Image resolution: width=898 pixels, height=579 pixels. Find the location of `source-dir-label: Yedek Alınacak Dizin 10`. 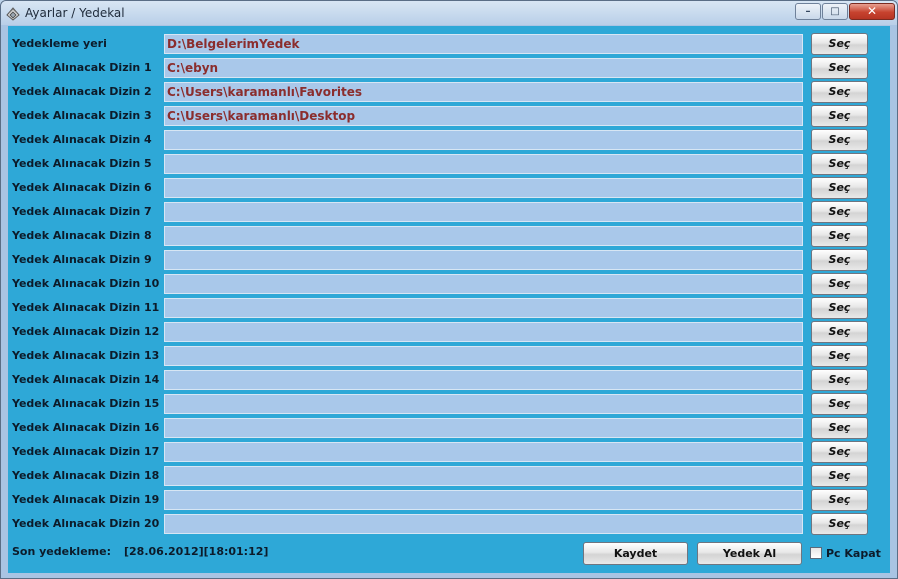

source-dir-label: Yedek Alınacak Dizin 10 is located at coordinates (86, 283).